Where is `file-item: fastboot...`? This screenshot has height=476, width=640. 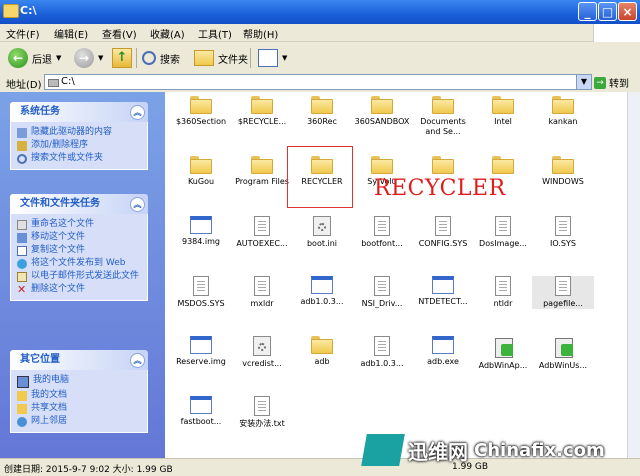 file-item: fastboot... is located at coordinates (201, 411).